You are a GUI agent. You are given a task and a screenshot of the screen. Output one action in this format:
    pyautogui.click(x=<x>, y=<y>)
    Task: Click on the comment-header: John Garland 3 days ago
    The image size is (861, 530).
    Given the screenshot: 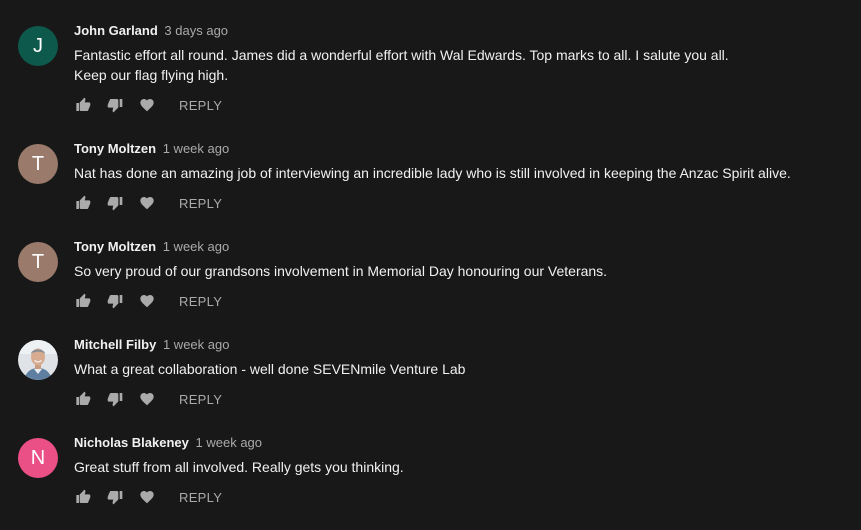 What is the action you would take?
    pyautogui.click(x=151, y=31)
    